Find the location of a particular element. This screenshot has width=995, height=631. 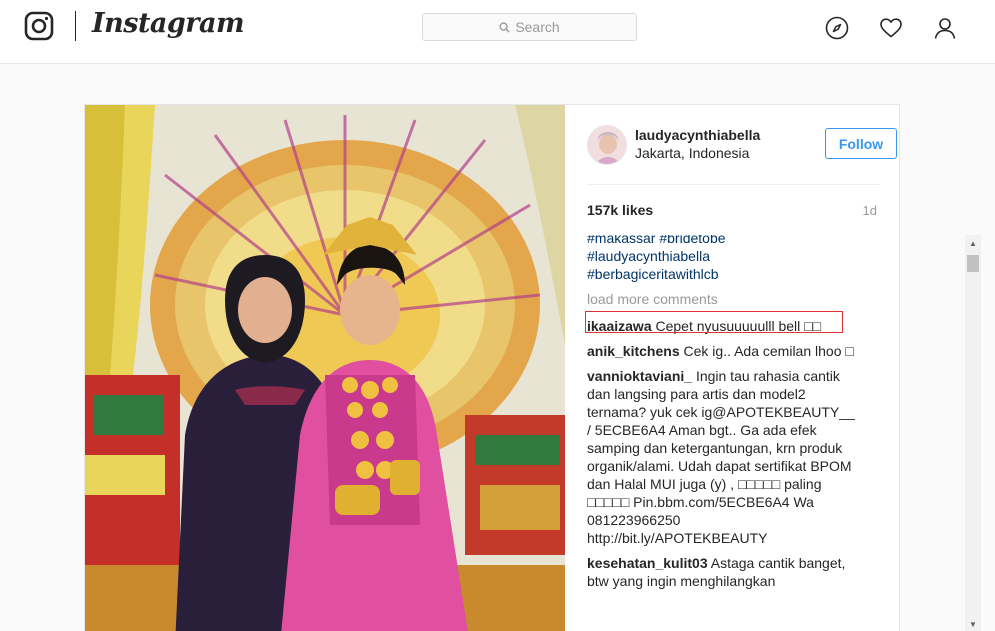

likes-row: 157k likes 1d is located at coordinates (733, 212).